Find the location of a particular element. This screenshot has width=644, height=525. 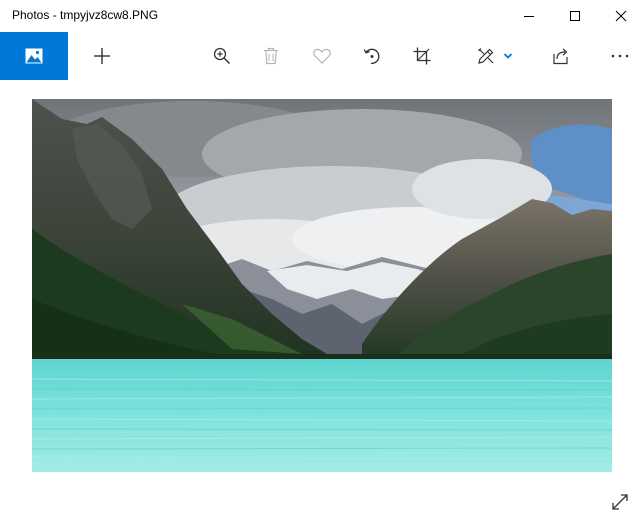

heart-icon is located at coordinates (322, 56).